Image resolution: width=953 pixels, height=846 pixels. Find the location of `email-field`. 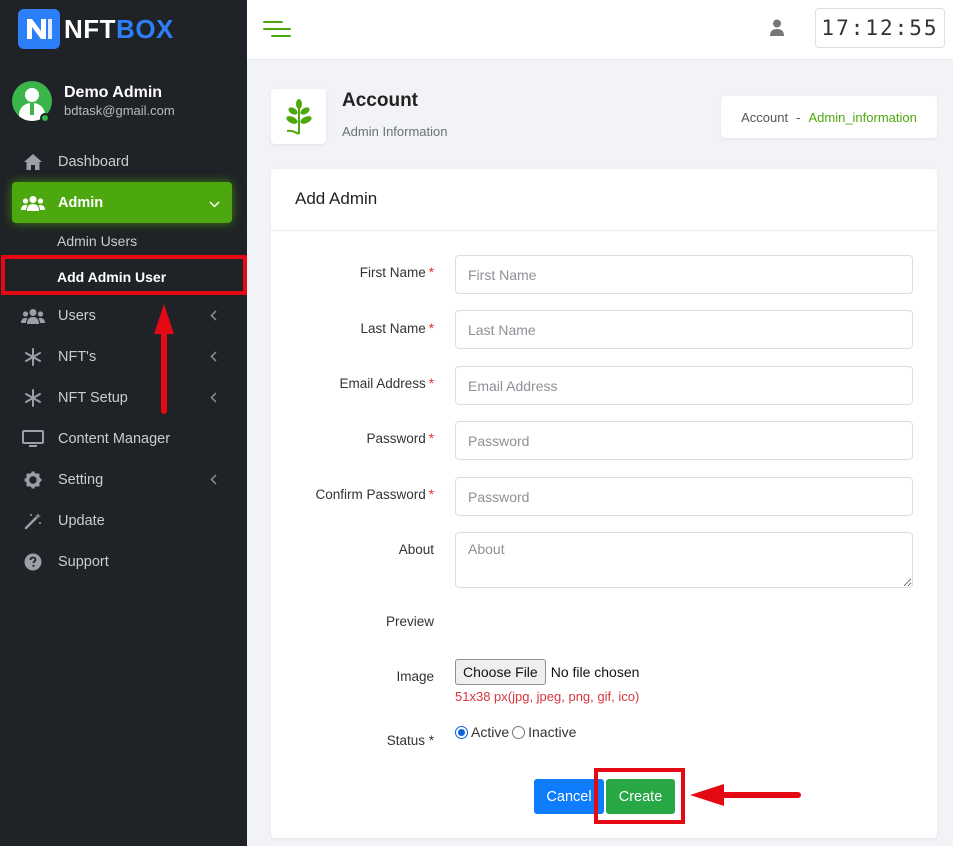

email-field is located at coordinates (684, 385).